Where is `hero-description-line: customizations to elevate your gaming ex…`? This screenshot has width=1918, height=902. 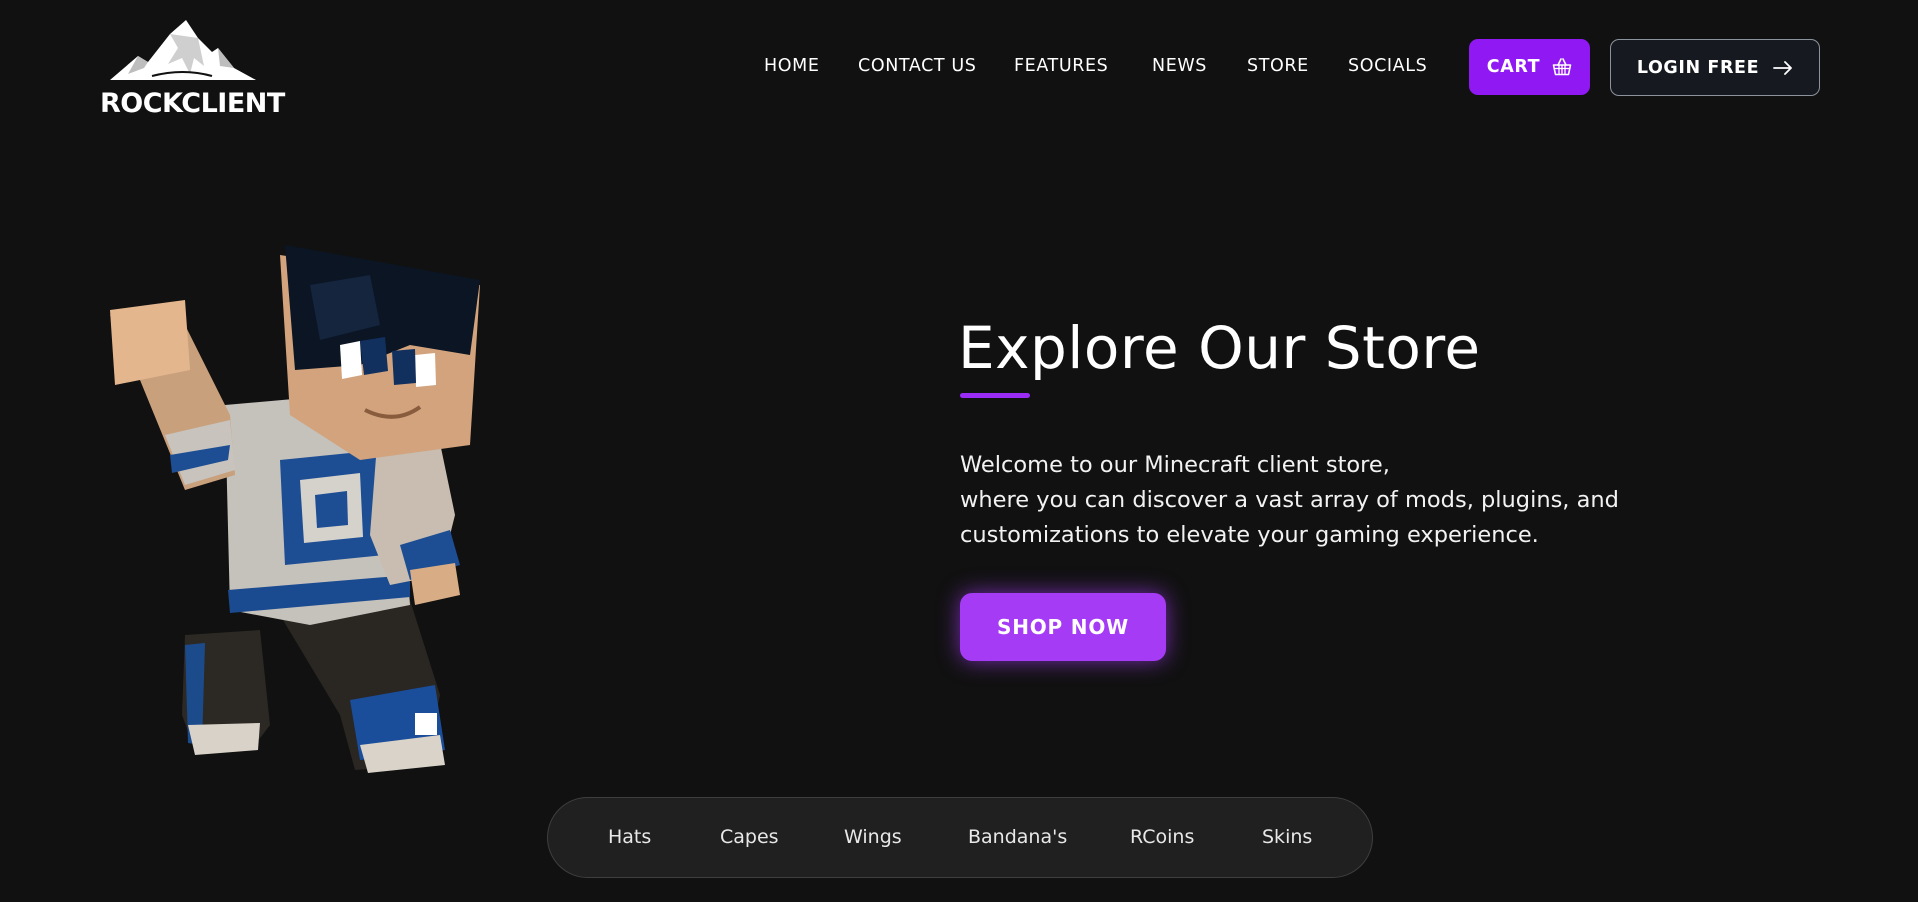 hero-description-line: customizations to elevate your gaming ex… is located at coordinates (1249, 535).